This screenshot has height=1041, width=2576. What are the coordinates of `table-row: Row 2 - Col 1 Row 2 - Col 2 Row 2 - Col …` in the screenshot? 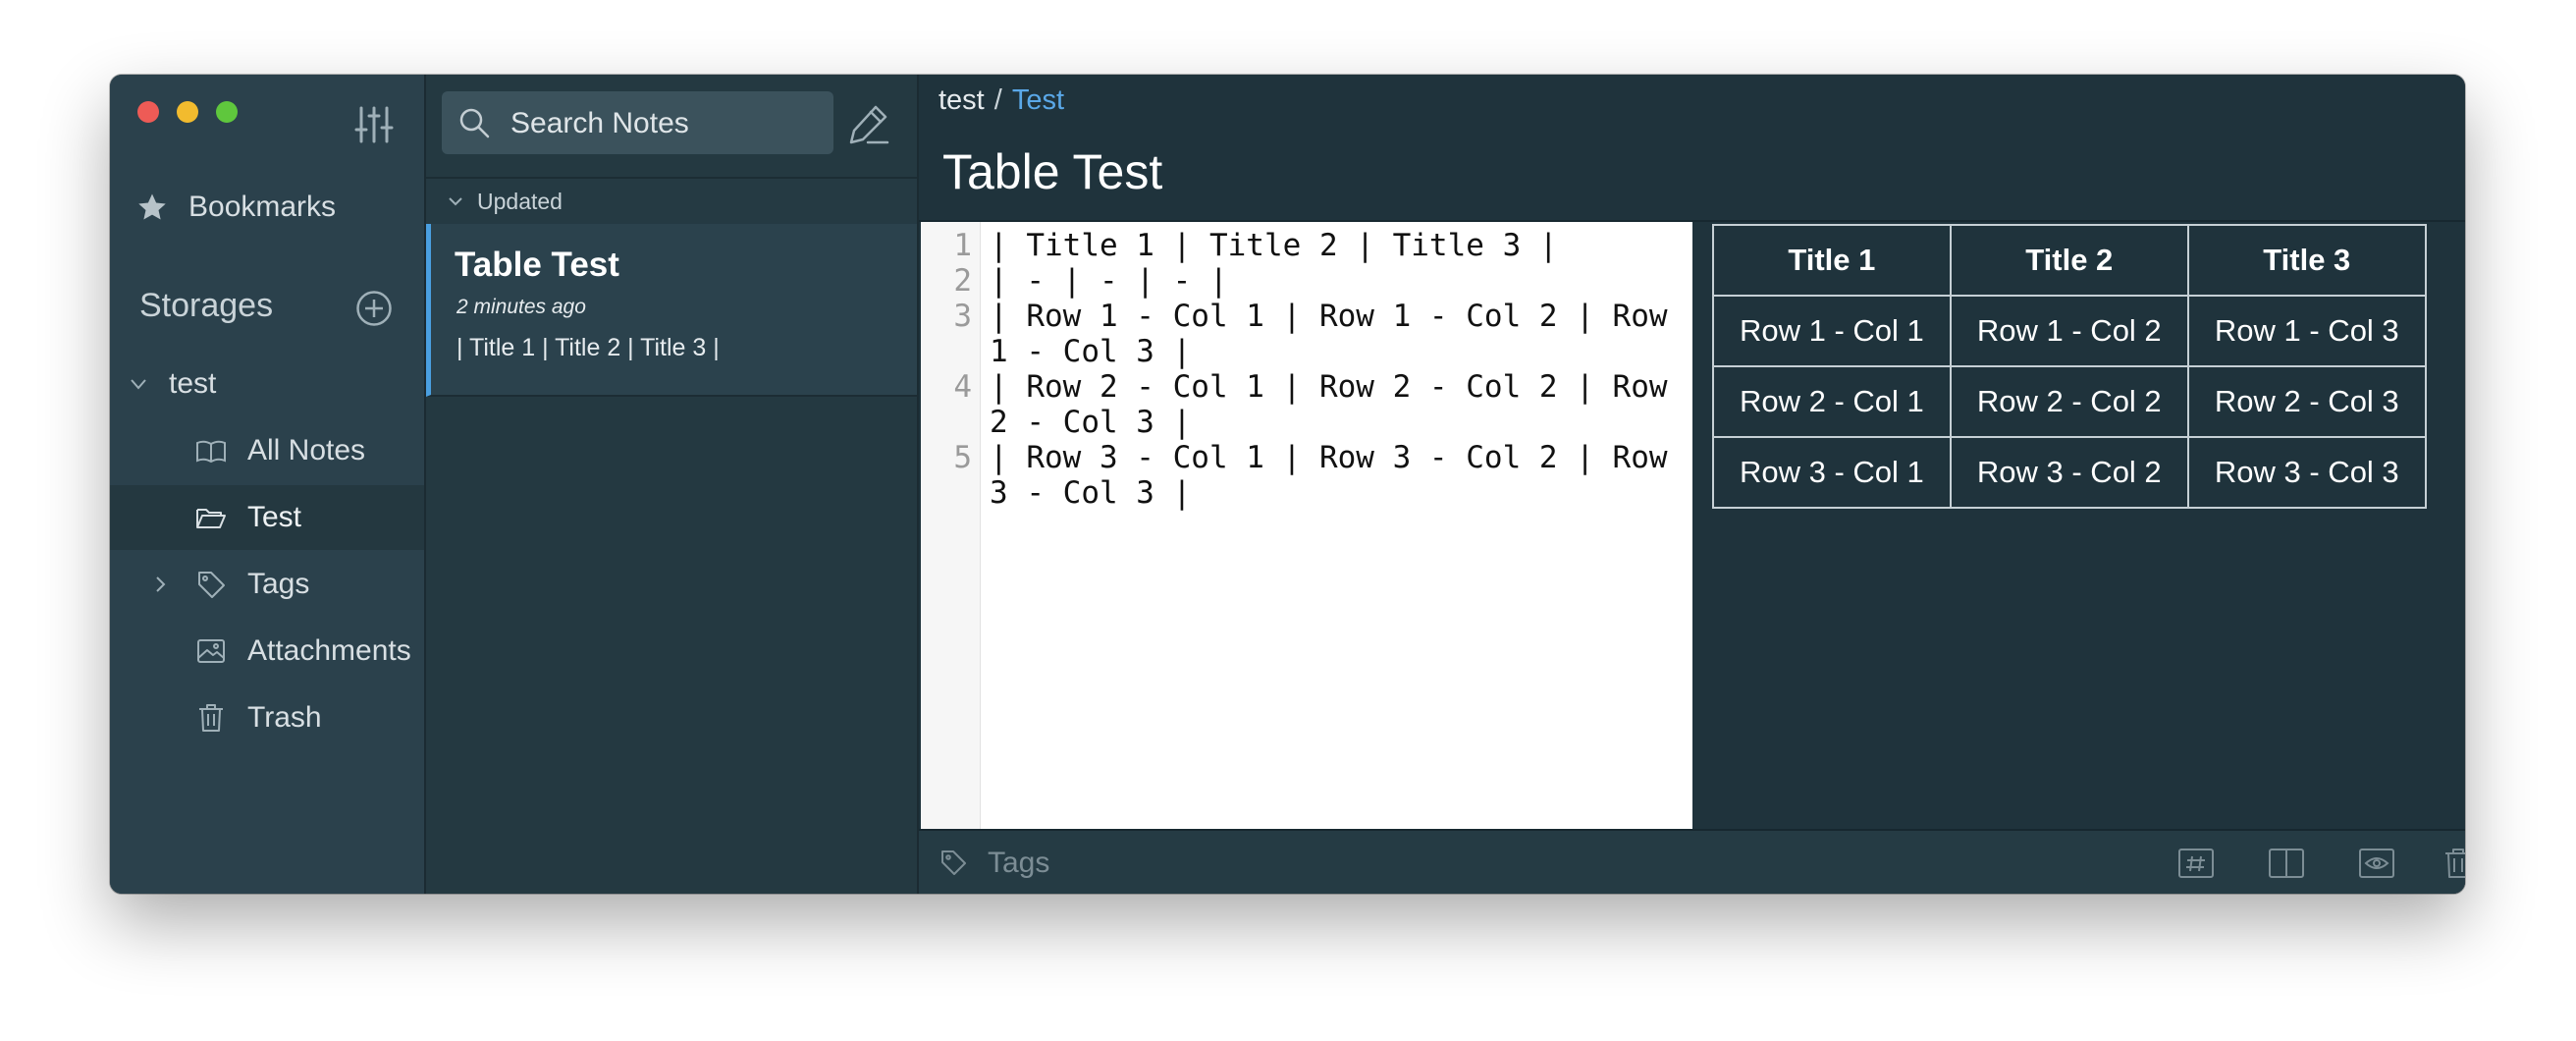 It's located at (2069, 401).